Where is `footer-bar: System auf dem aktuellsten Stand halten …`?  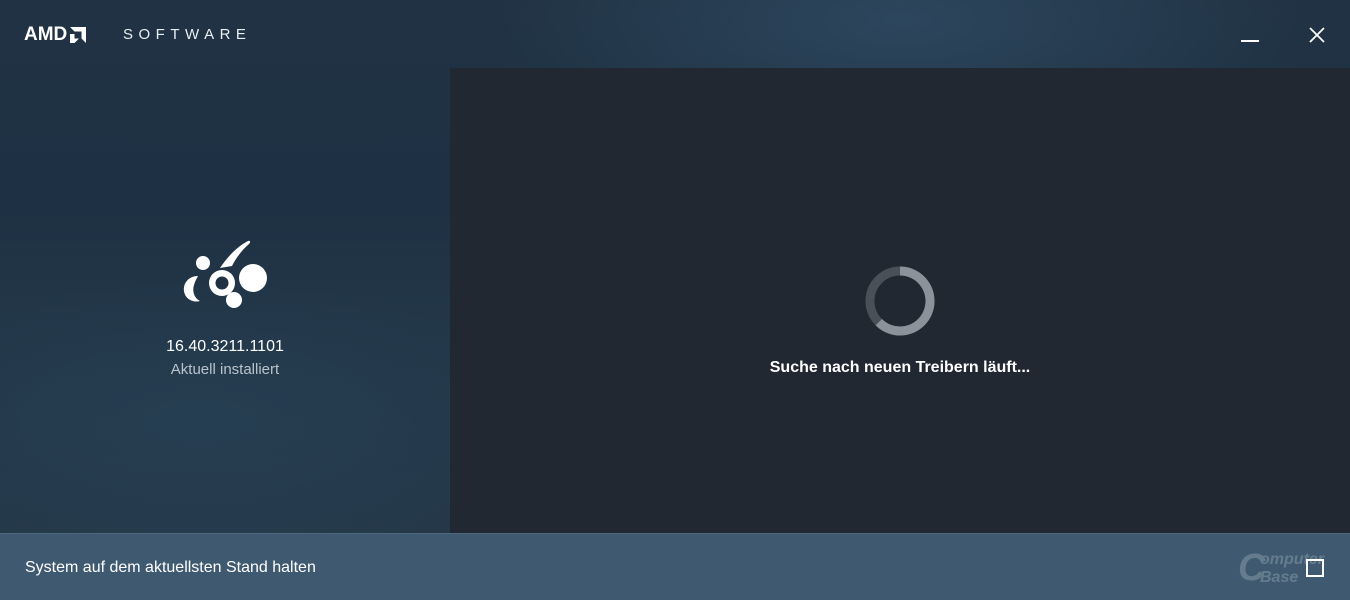
footer-bar: System auf dem aktuellsten Stand halten … is located at coordinates (675, 566).